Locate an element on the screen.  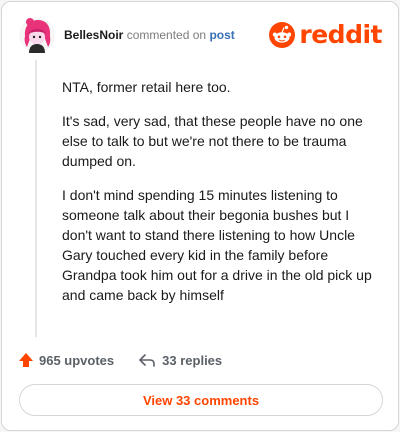
view-comments-button: View 33 comments is located at coordinates (201, 400).